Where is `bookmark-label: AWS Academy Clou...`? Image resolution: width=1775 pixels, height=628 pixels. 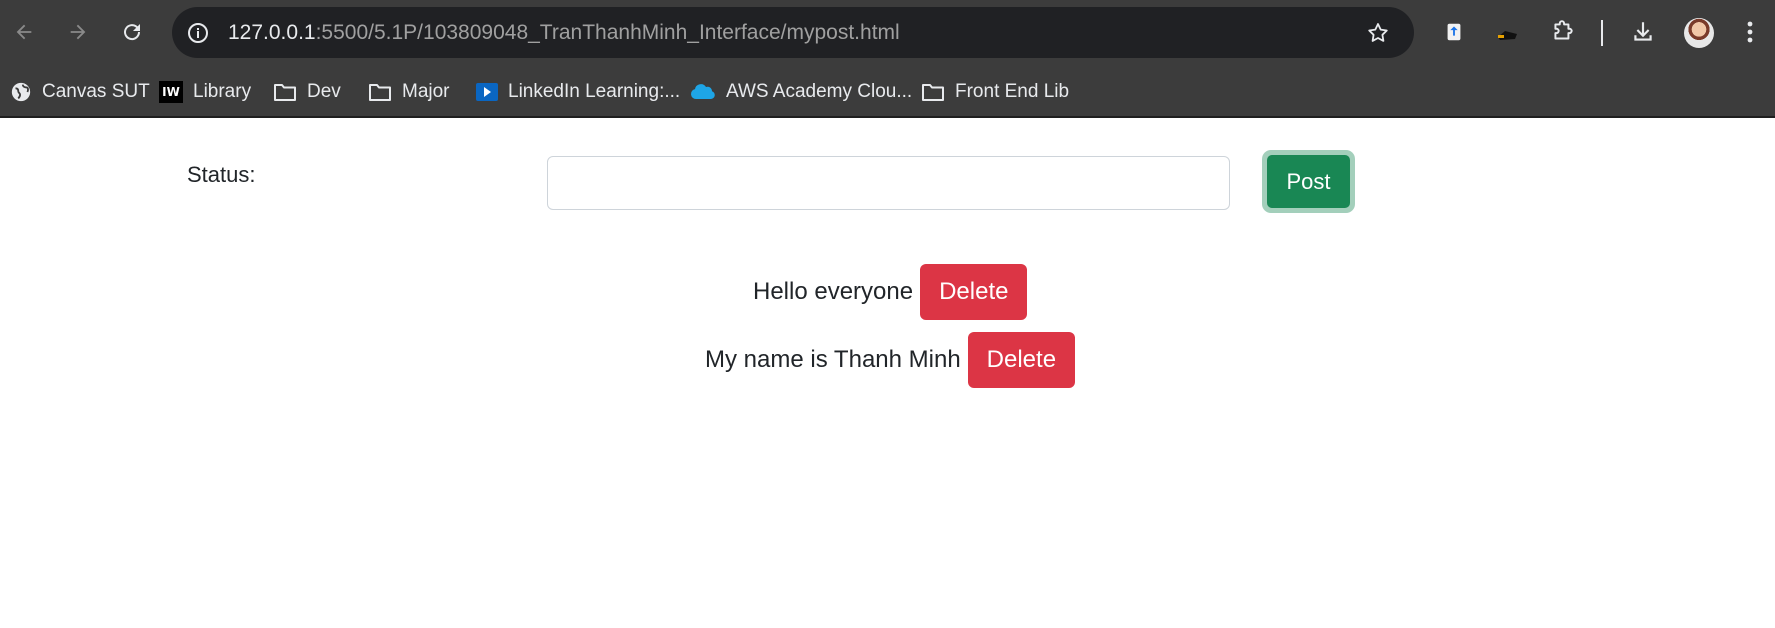 bookmark-label: AWS Academy Clou... is located at coordinates (819, 91).